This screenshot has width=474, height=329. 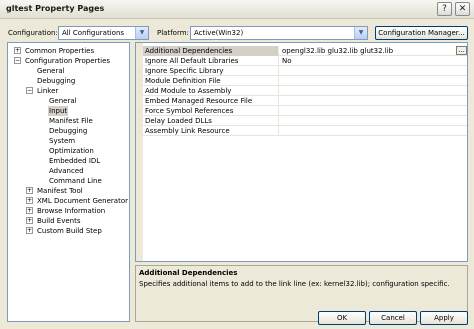 I want to click on property-row-ignore-all-default-libraries: Ignore All Default Libraries No, so click(x=305, y=61).